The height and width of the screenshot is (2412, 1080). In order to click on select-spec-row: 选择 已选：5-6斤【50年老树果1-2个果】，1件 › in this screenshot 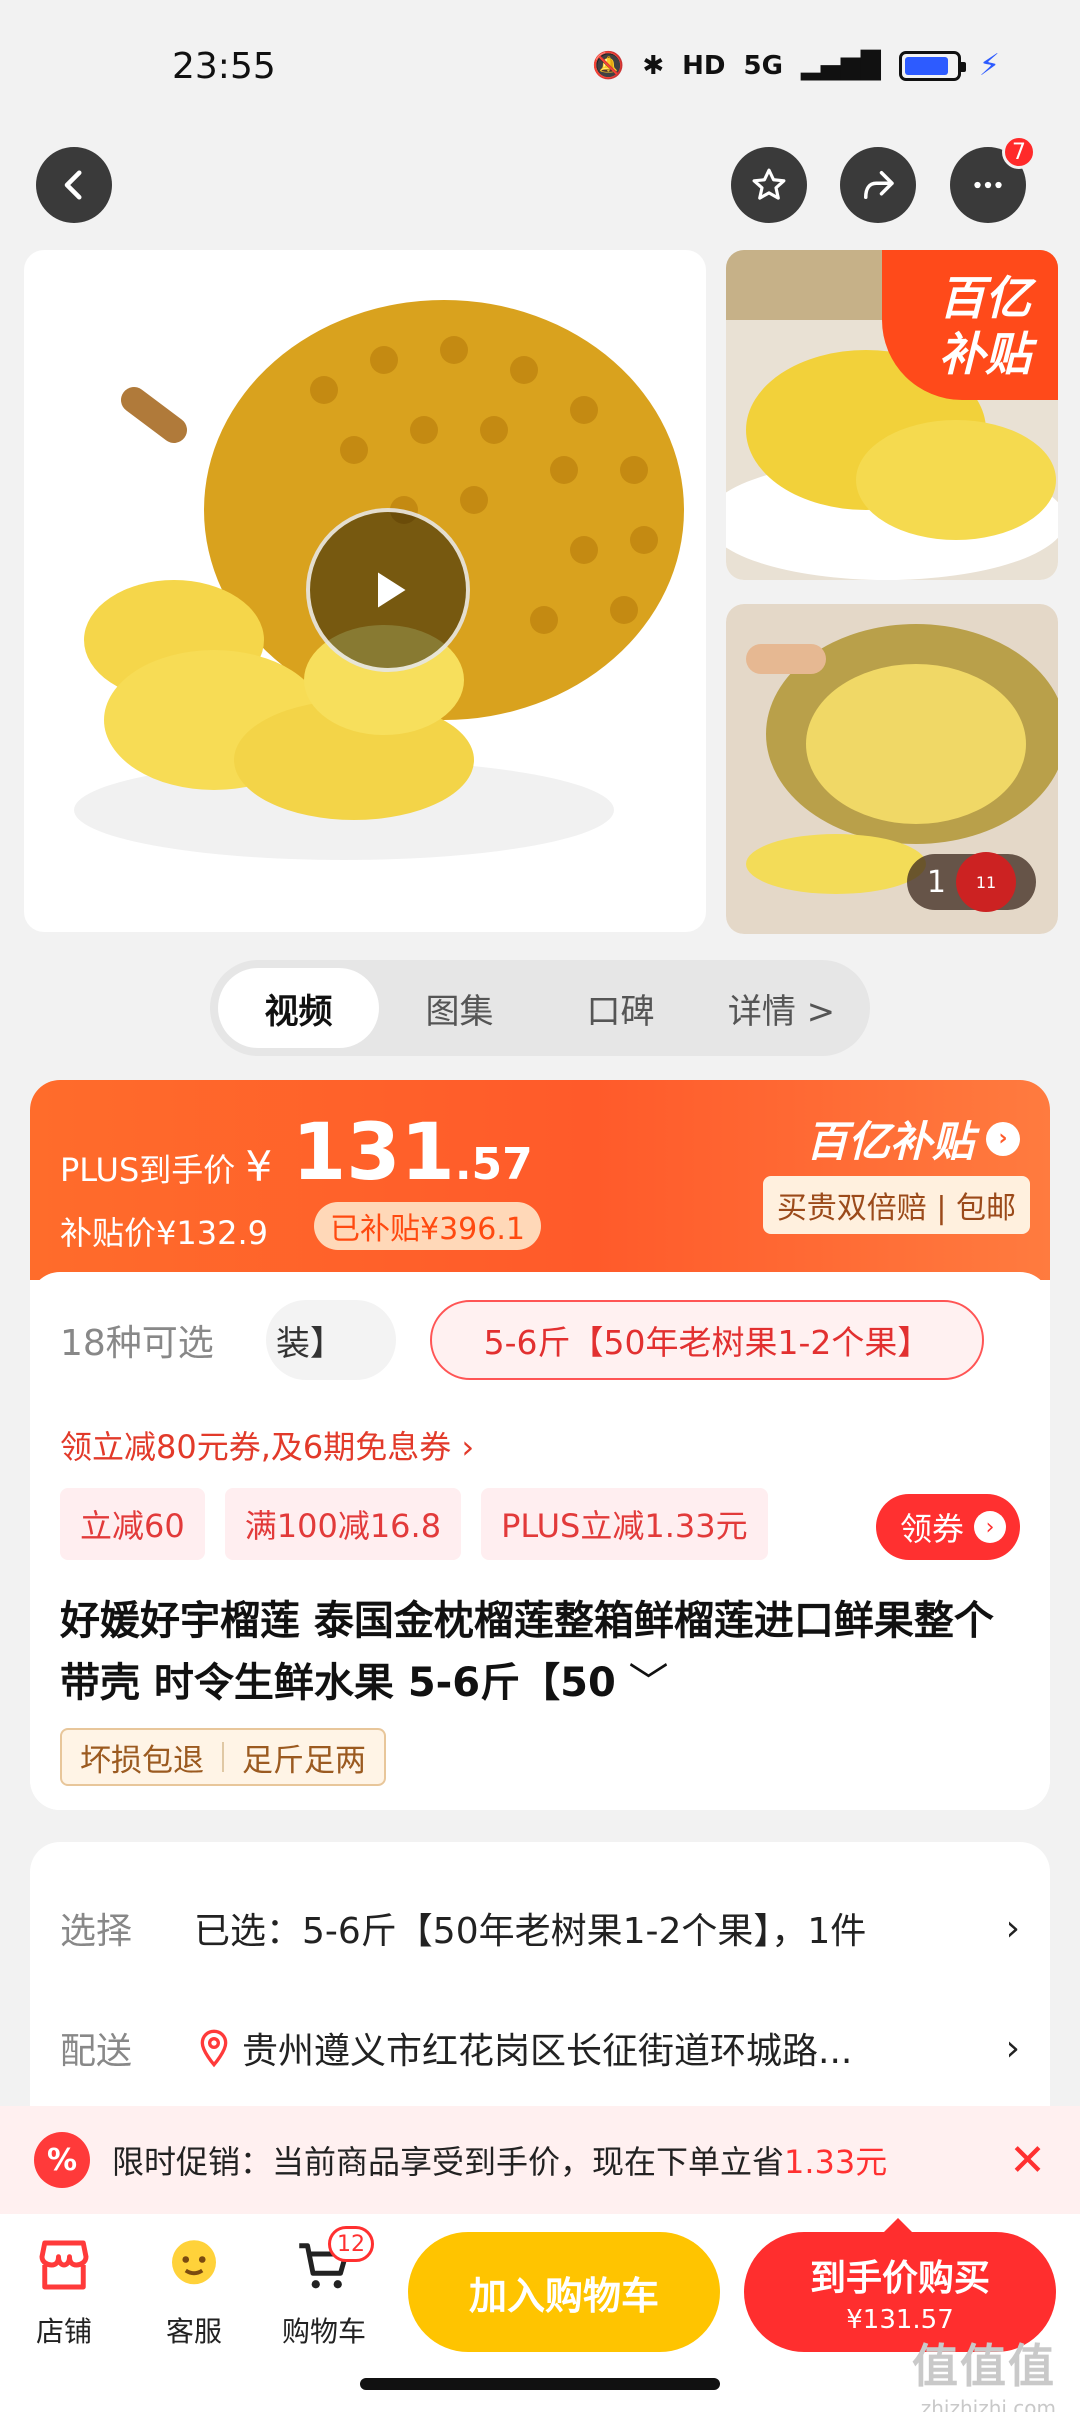, I will do `click(540, 1928)`.